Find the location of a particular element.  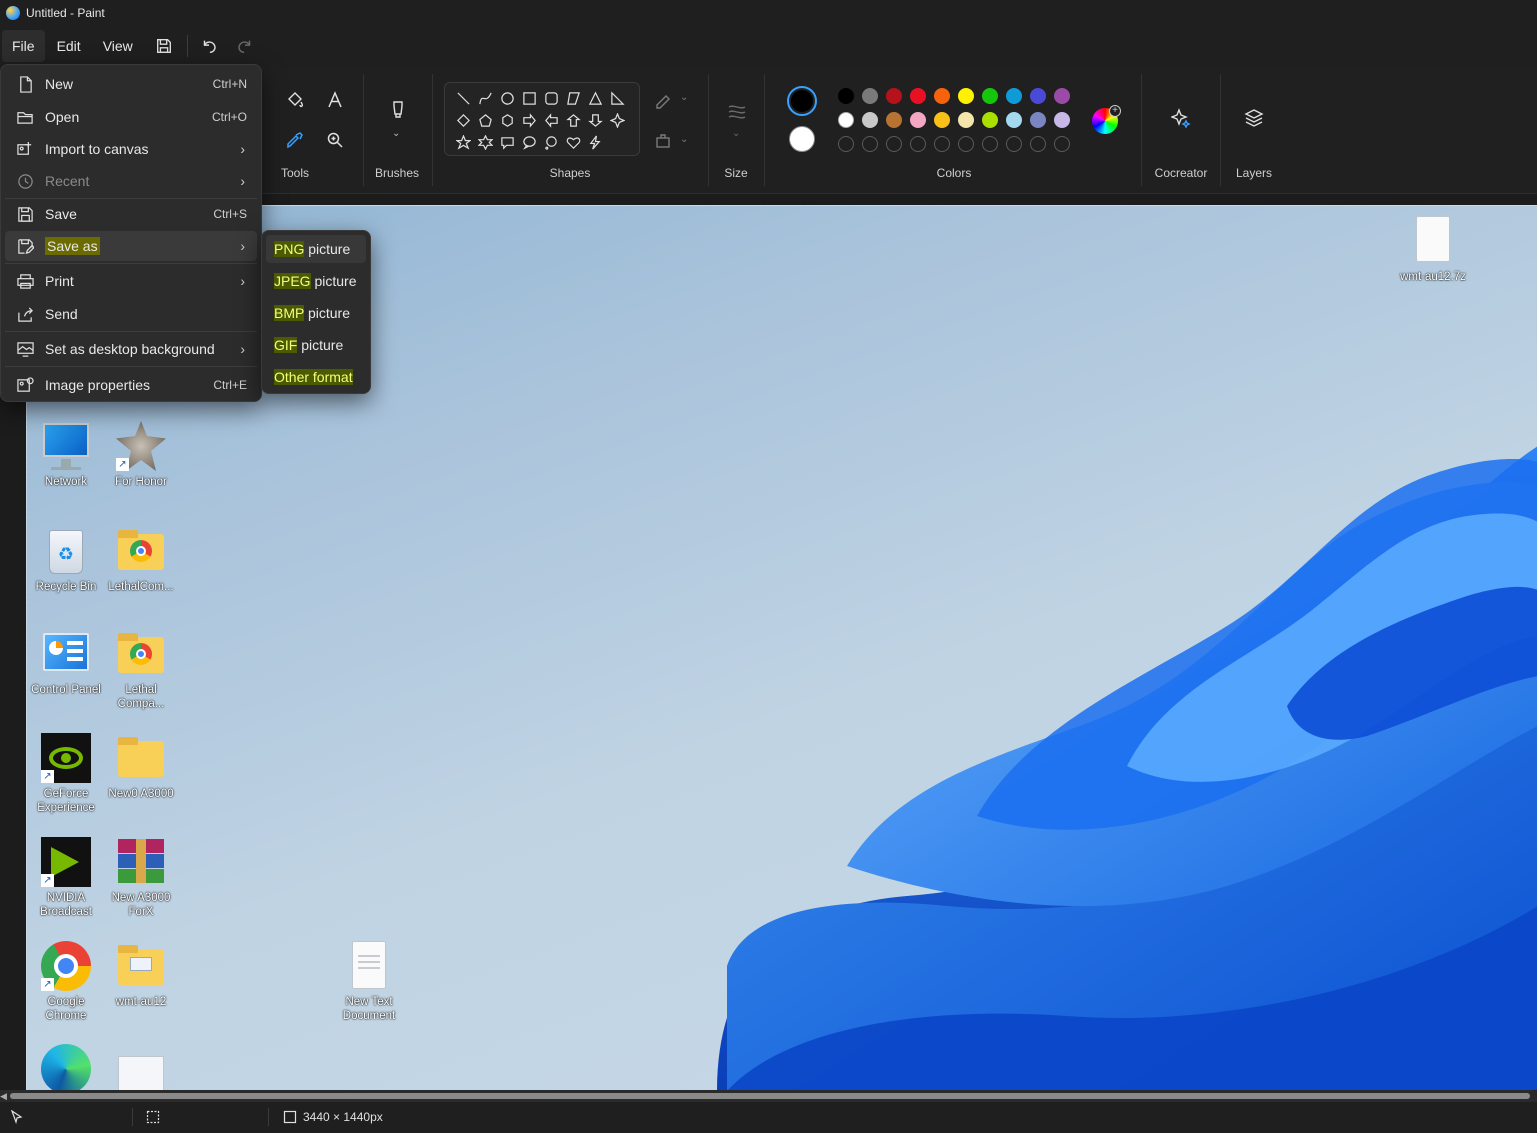

oval-callout-shape is located at coordinates (529, 142).